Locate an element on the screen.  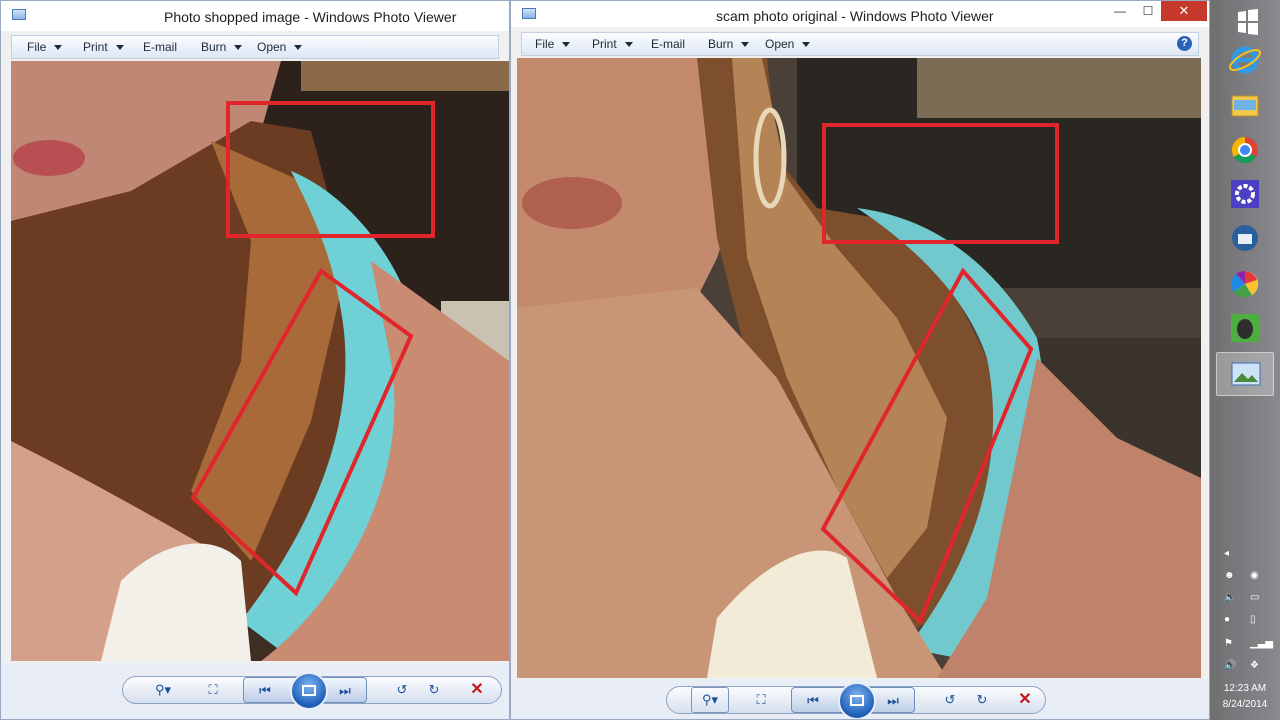
evernote-icon is located at coordinates (1245, 328).